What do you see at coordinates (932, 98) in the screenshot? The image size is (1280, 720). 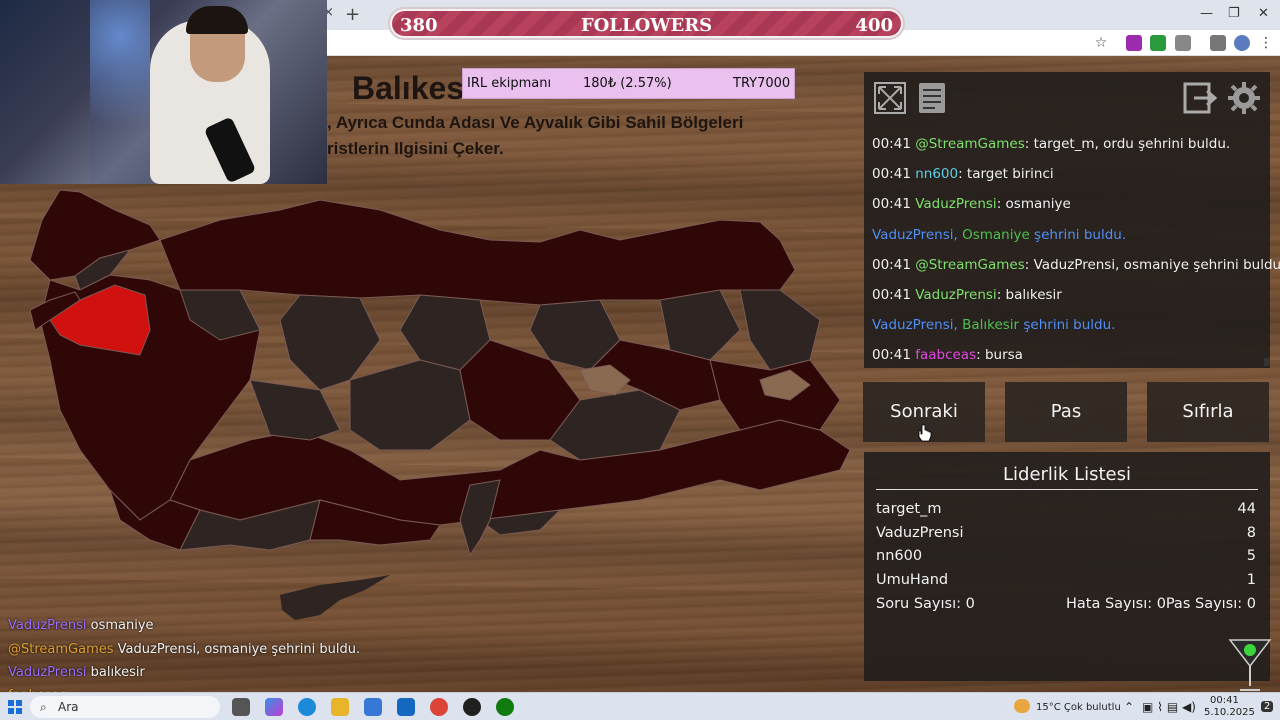 I see `document-icon` at bounding box center [932, 98].